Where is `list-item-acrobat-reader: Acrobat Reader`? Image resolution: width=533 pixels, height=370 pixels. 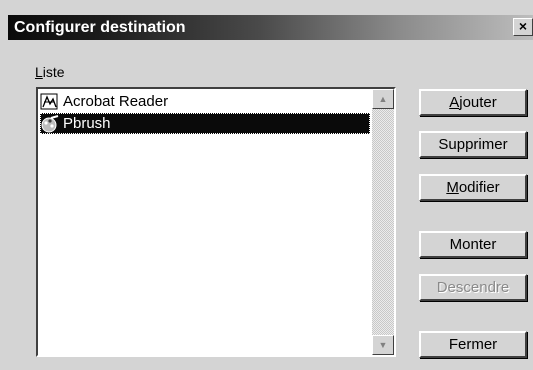
list-item-acrobat-reader: Acrobat Reader is located at coordinates (205, 101).